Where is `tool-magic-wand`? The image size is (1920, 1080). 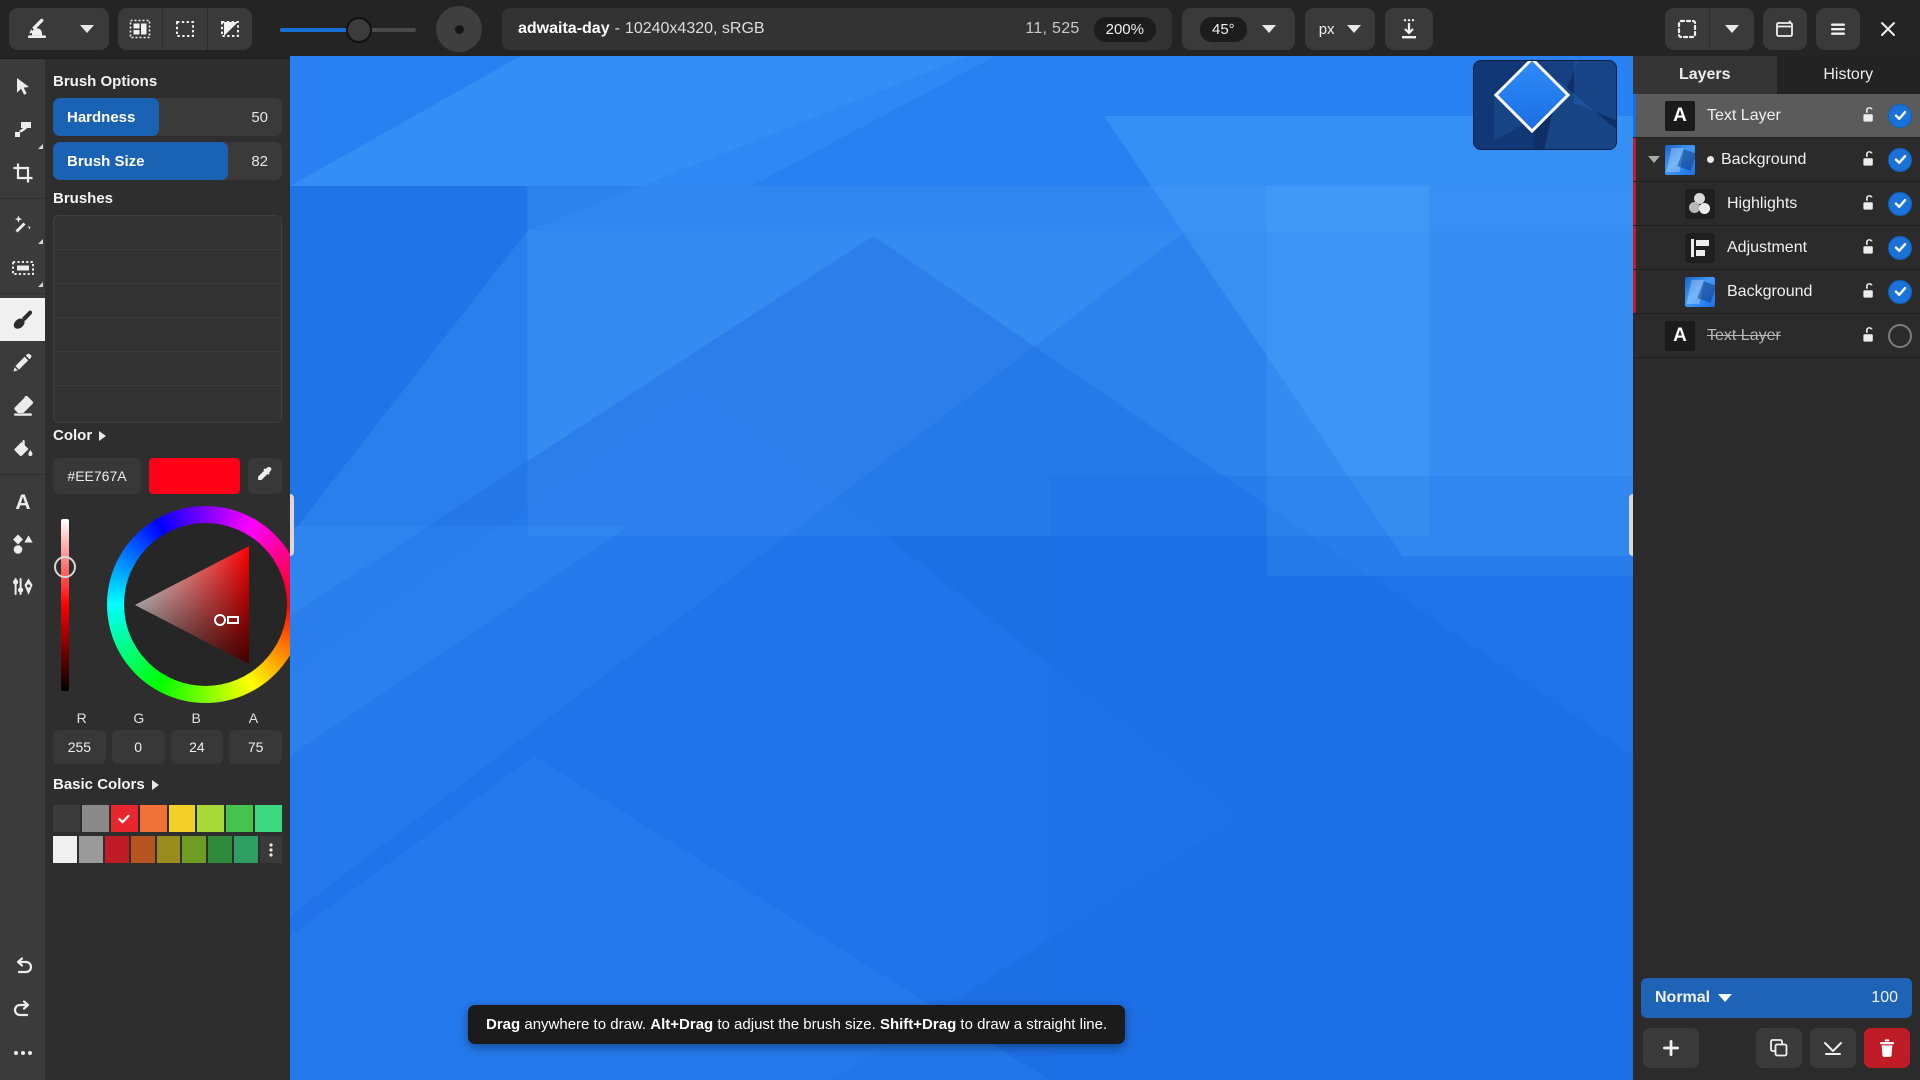
tool-magic-wand is located at coordinates (22, 224).